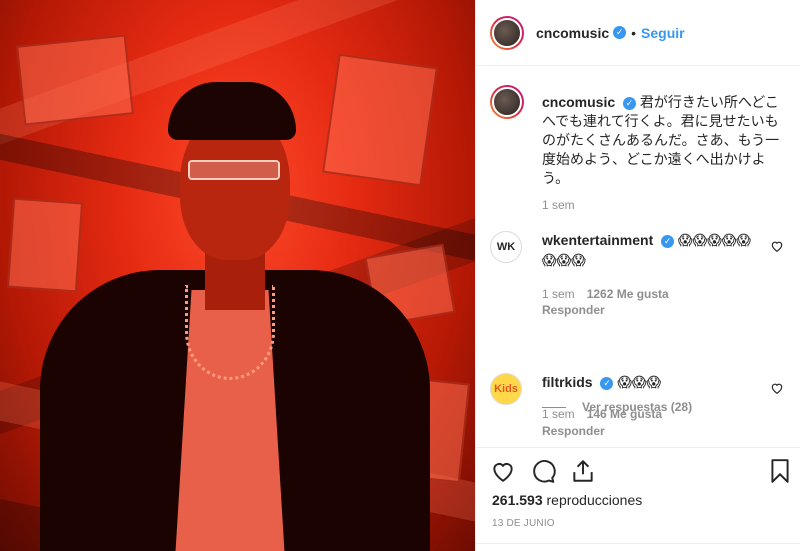 Image resolution: width=800 pixels, height=551 pixels. Describe the element at coordinates (628, 294) in the screenshot. I see `comment-likes: 1262 Me gusta` at that location.